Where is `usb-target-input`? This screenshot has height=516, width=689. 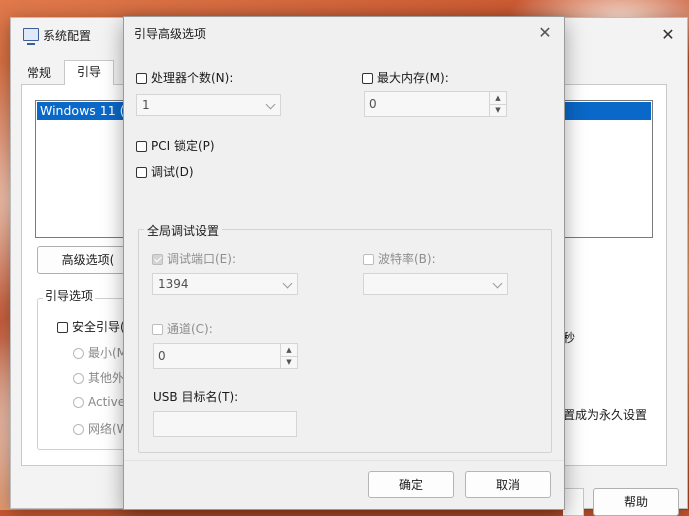
usb-target-input is located at coordinates (225, 424).